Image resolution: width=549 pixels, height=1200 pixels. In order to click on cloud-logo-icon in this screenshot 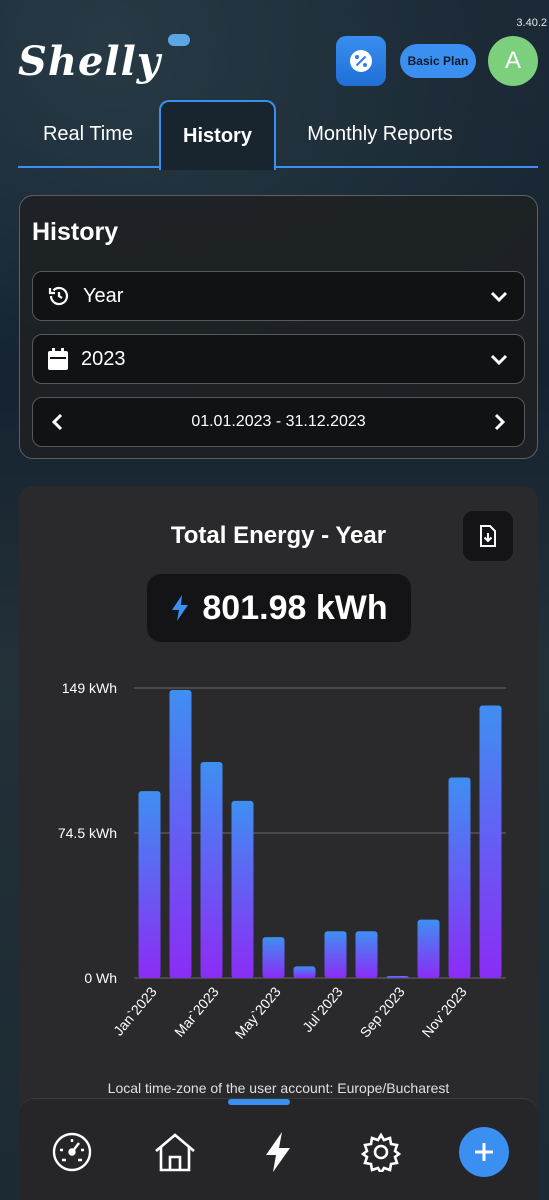, I will do `click(179, 40)`.